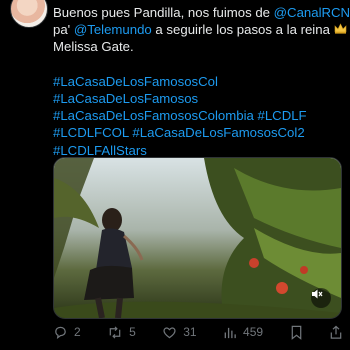 The height and width of the screenshot is (350, 350). Describe the element at coordinates (321, 298) in the screenshot. I see `speaker-muted-icon` at that location.